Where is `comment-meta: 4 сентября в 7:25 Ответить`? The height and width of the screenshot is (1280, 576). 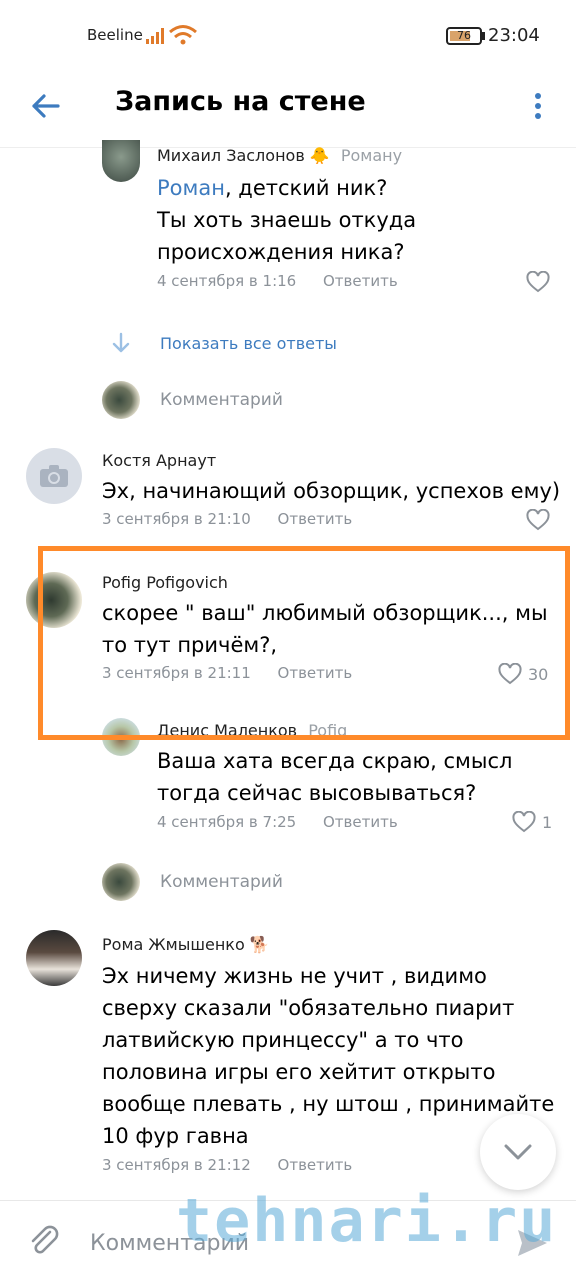
comment-meta: 4 сентября в 7:25 Ответить is located at coordinates (277, 822).